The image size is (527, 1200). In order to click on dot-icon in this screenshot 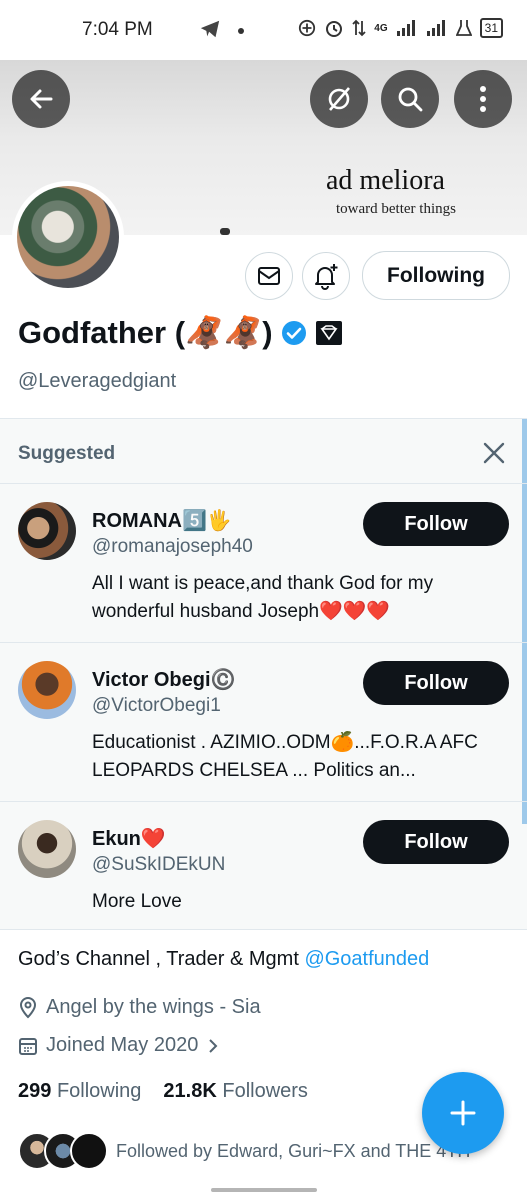, I will do `click(241, 31)`.